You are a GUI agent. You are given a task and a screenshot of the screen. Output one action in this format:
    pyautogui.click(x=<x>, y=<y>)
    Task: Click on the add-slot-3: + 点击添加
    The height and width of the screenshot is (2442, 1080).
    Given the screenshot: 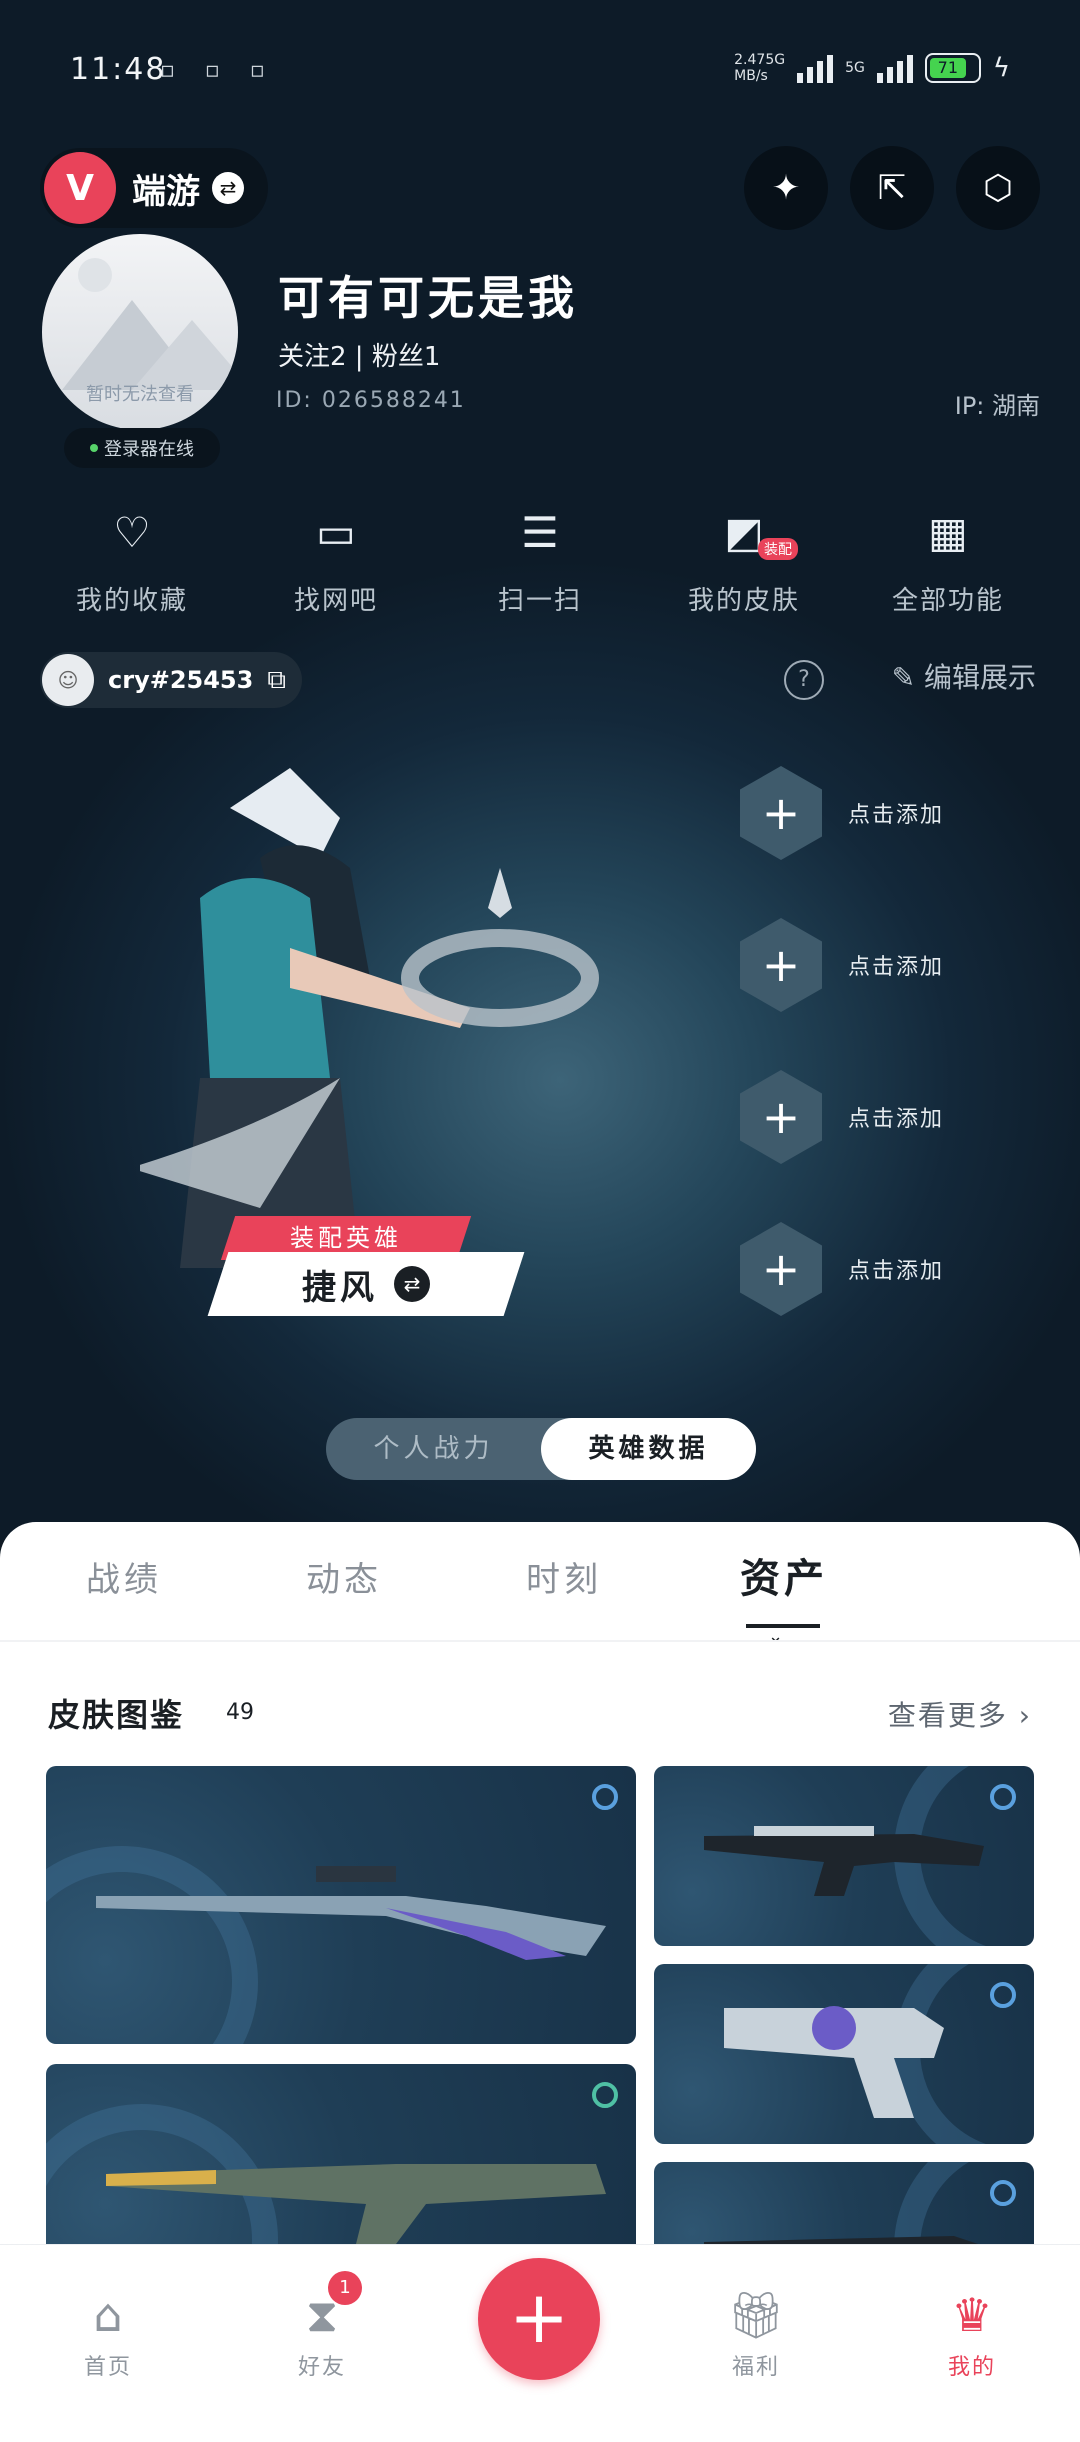 What is the action you would take?
    pyautogui.click(x=842, y=1117)
    